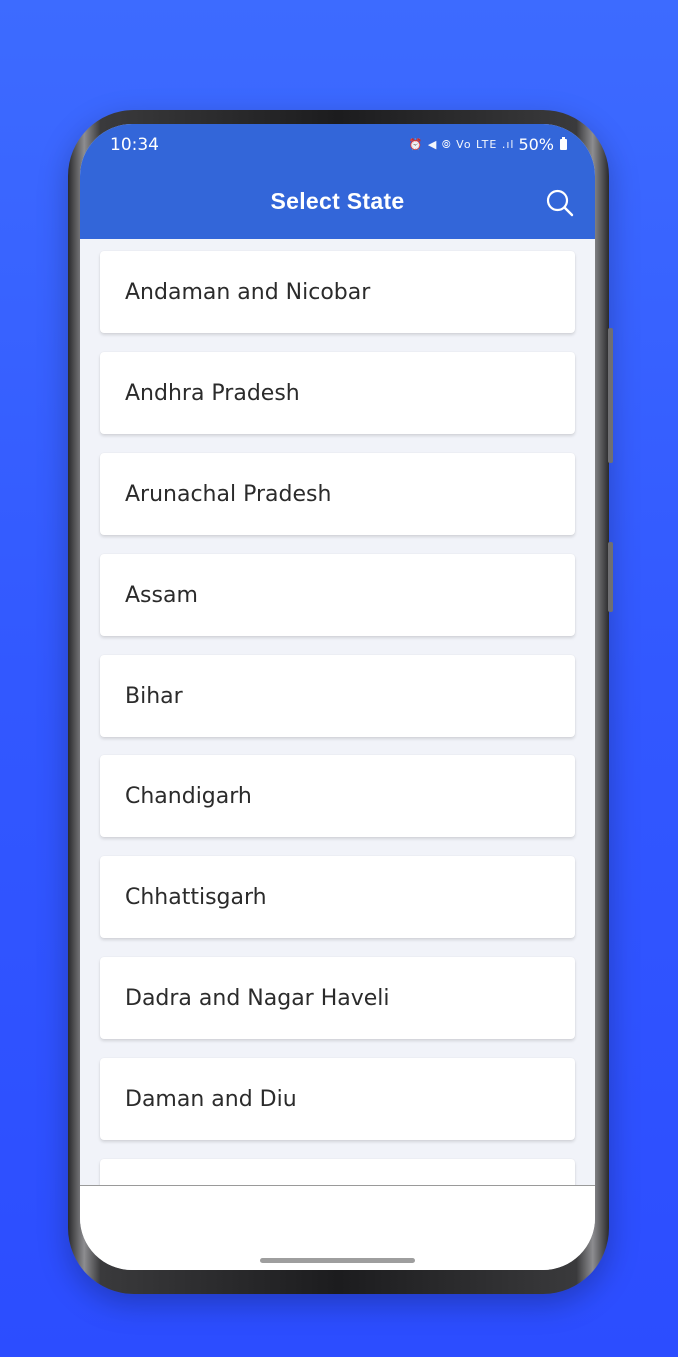  I want to click on volume-button, so click(610, 395).